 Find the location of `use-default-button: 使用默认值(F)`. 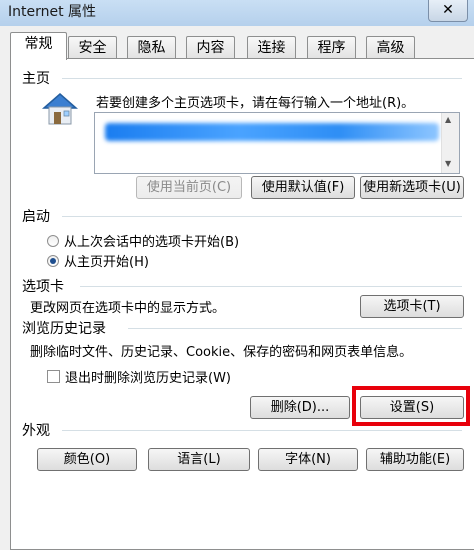

use-default-button: 使用默认值(F) is located at coordinates (303, 187).